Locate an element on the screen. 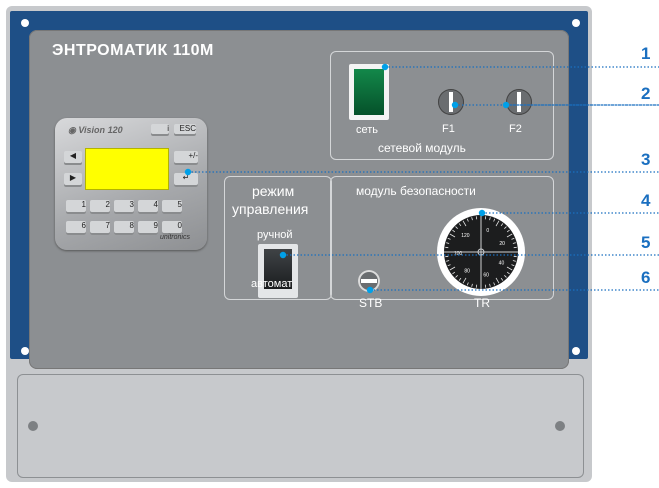 This screenshot has height=488, width=659. cover-screw-right is located at coordinates (560, 426).